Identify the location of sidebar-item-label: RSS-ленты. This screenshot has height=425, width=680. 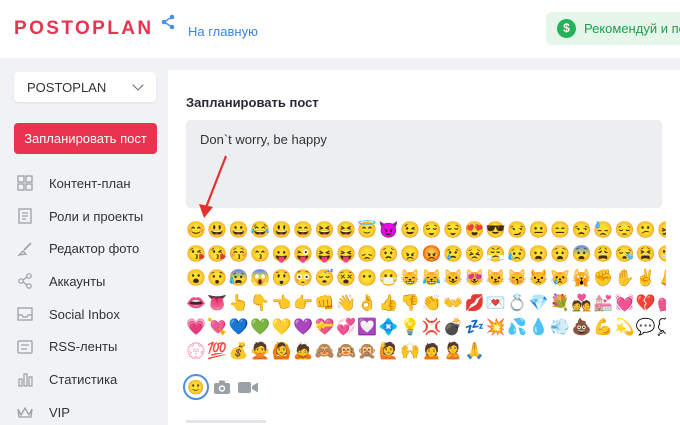
(83, 347).